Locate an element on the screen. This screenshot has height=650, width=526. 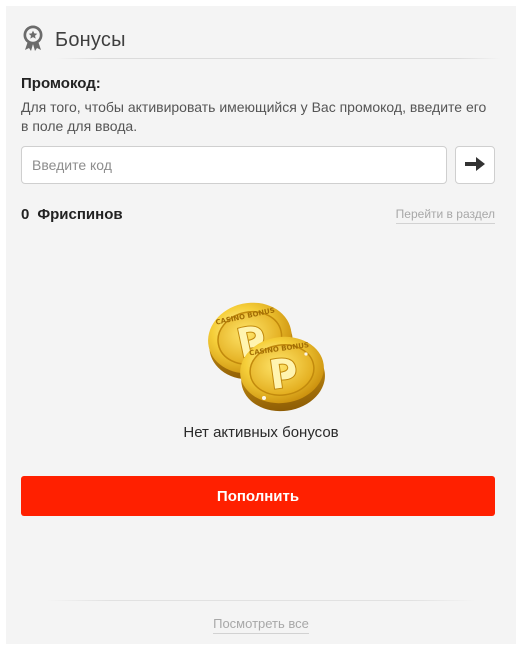
arrow-right-icon is located at coordinates (475, 165).